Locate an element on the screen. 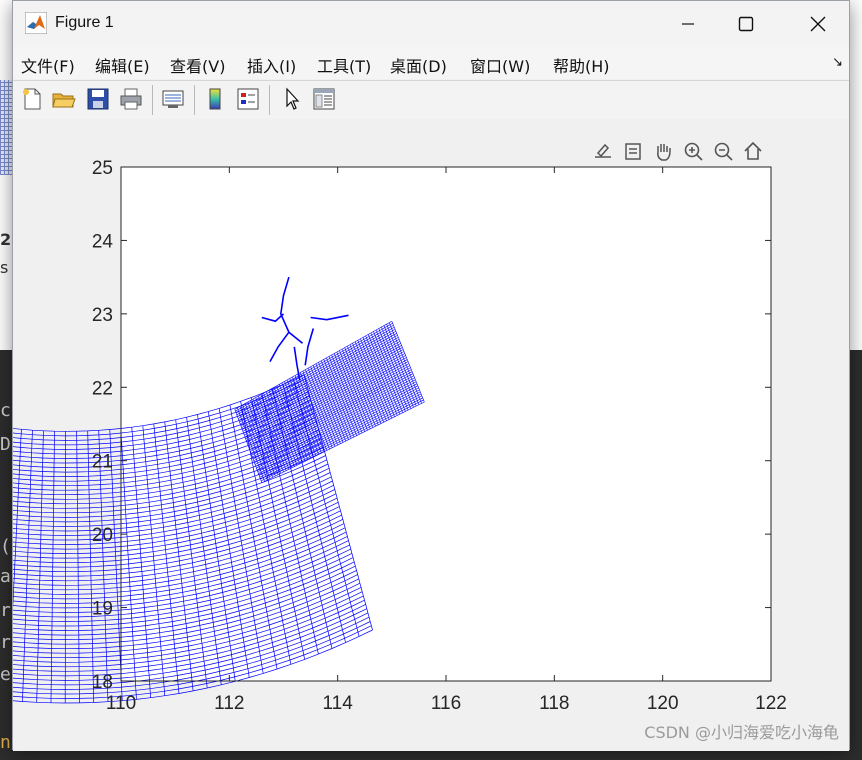  background-fragment: s is located at coordinates (4, 267).